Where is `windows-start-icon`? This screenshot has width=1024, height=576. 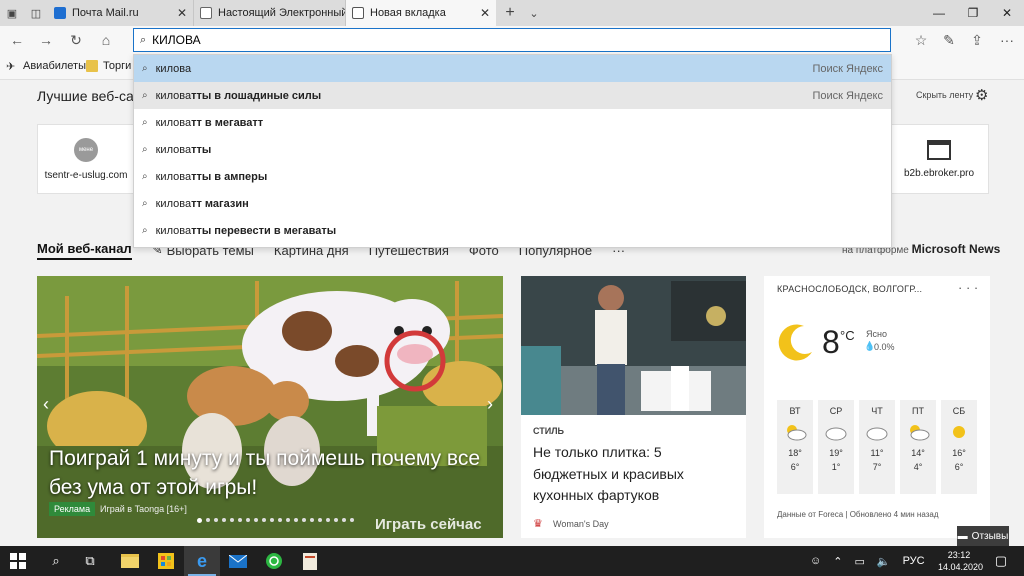
windows-start-icon is located at coordinates (18, 561).